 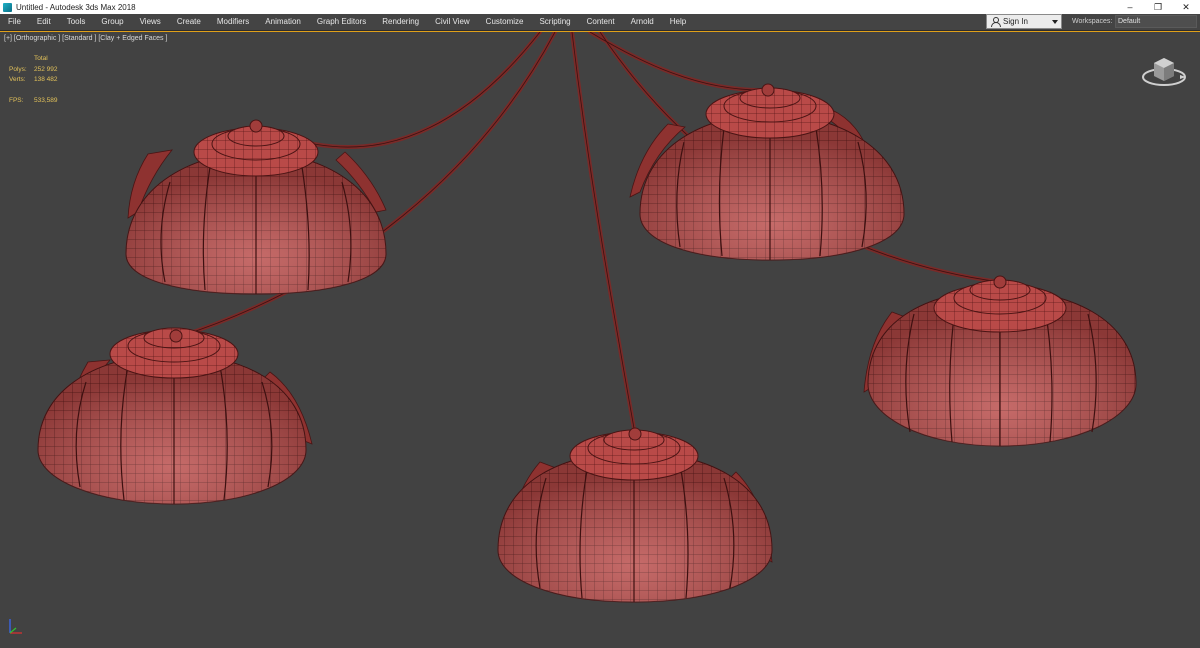 What do you see at coordinates (18, 69) in the screenshot?
I see `polys-label: Polys:` at bounding box center [18, 69].